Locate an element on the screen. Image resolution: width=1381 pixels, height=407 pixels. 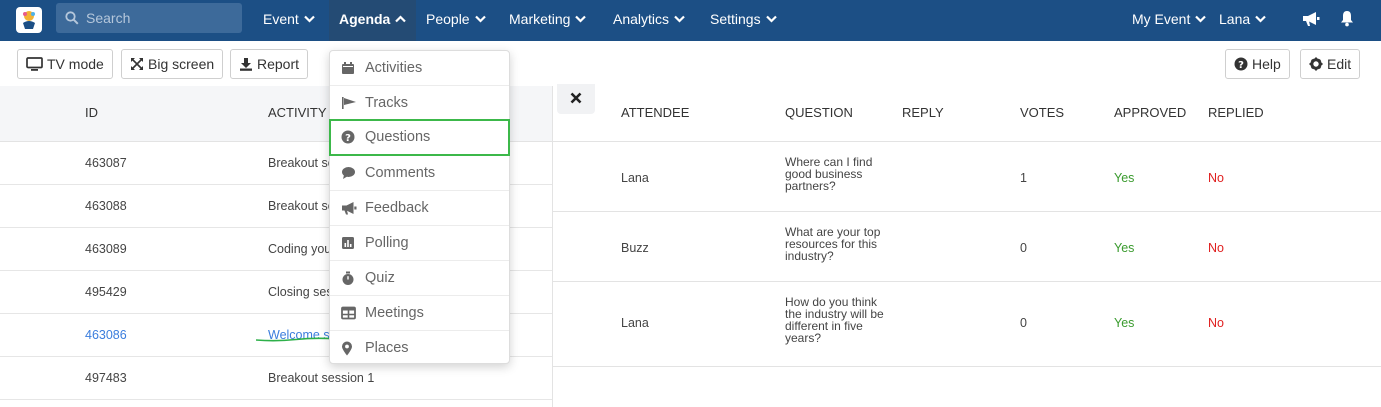
app-logo is located at coordinates (29, 20).